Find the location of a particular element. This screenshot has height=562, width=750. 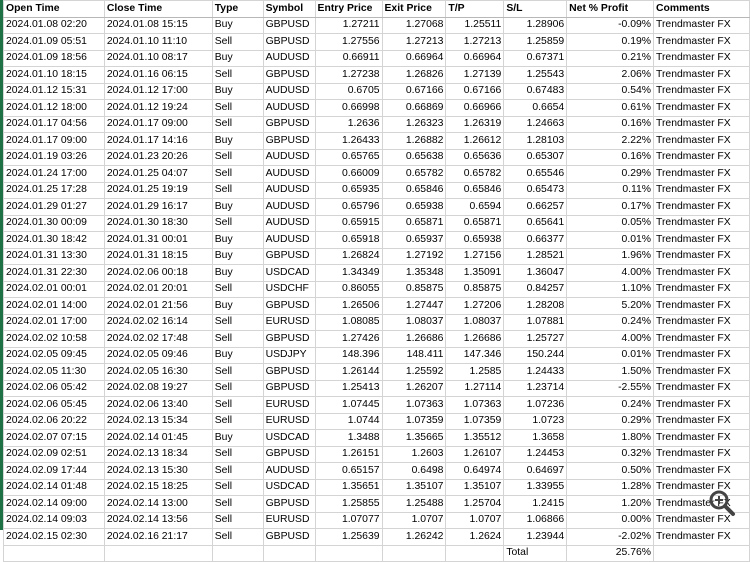

col-tp-cell: 1.26686 is located at coordinates (475, 339).